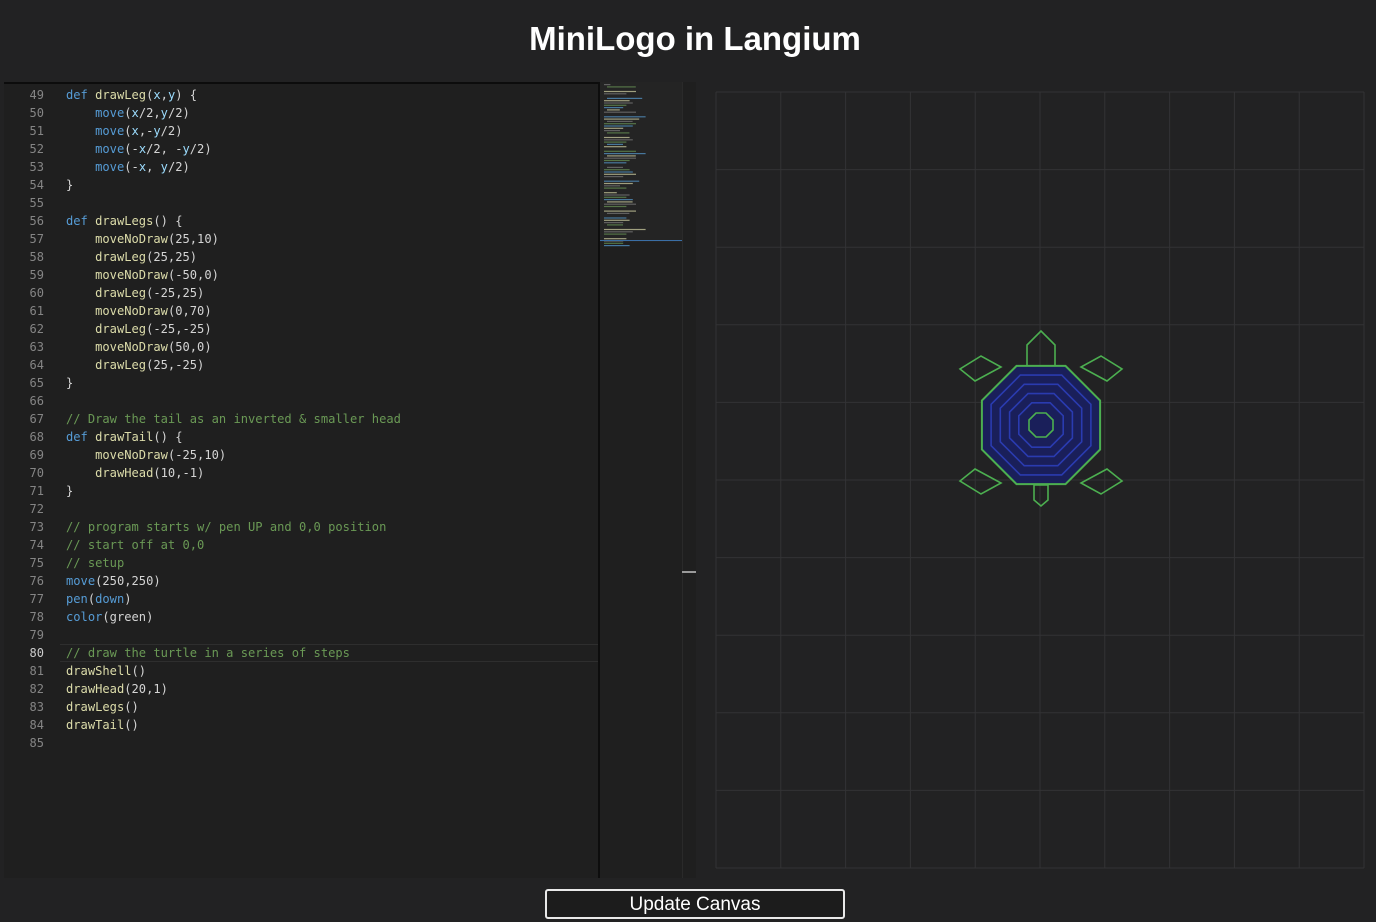 The image size is (1376, 922). Describe the element at coordinates (332, 437) in the screenshot. I see `code-line: def drawTail() {` at that location.